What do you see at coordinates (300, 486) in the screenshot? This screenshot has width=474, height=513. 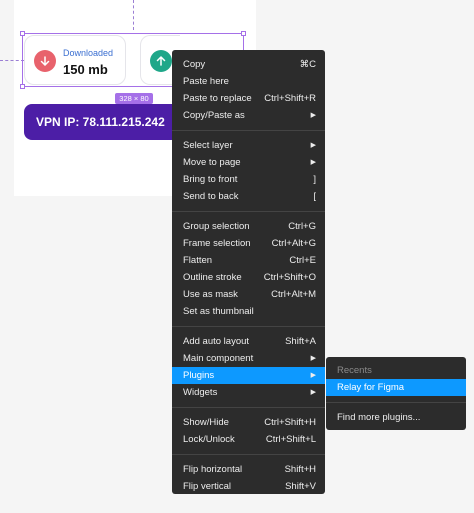 I see `menu-item-shortcut: Shift+V` at bounding box center [300, 486].